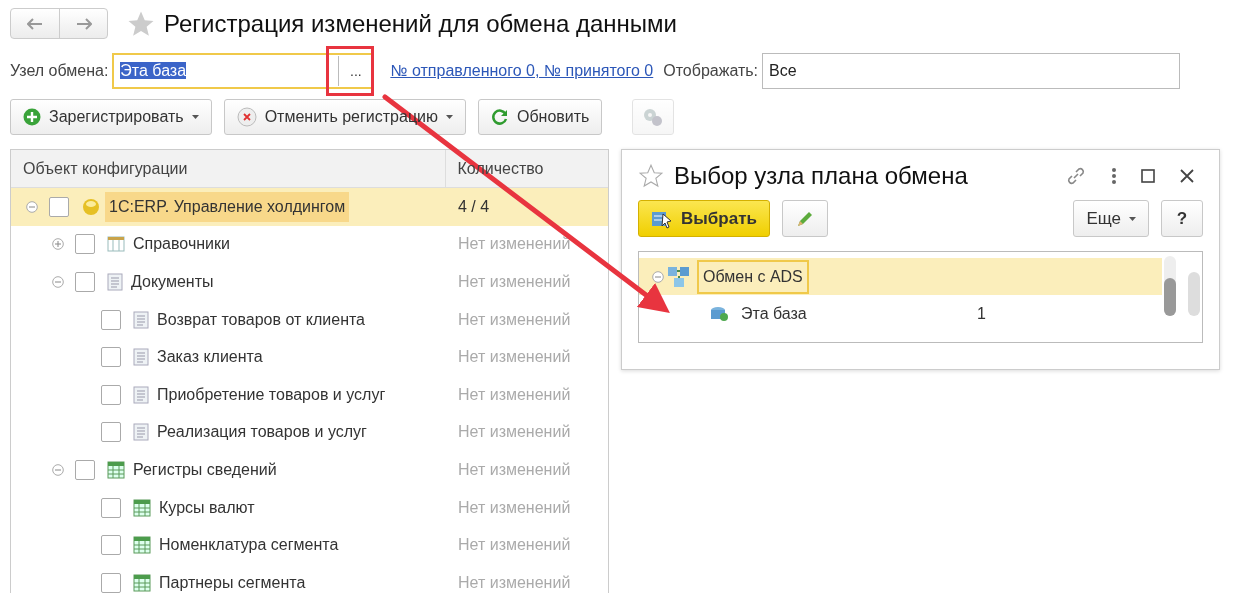 Image resolution: width=1257 pixels, height=593 pixels. What do you see at coordinates (111, 117) in the screenshot?
I see `register-button: Зарегистрировать` at bounding box center [111, 117].